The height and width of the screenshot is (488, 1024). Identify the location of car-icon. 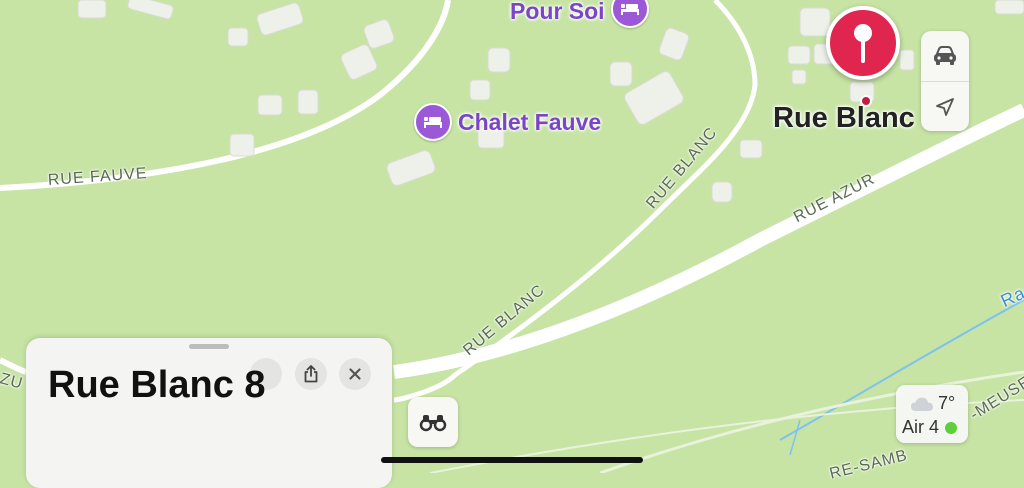
(945, 55).